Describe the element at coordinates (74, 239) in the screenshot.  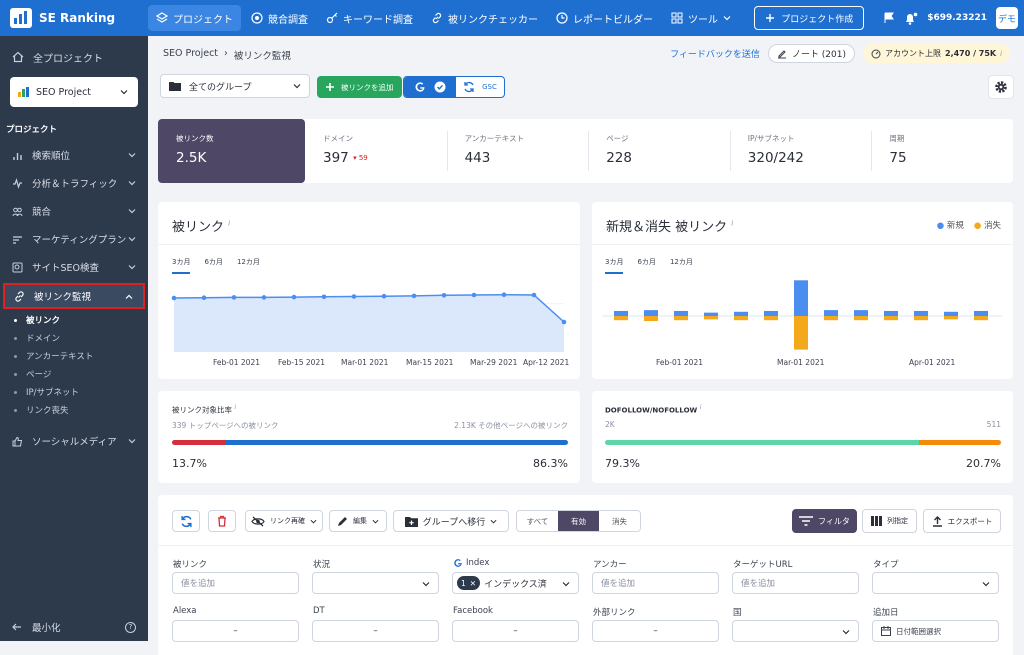
I see `sidebar-item-marketing-plan: マーケティングプラン` at that location.